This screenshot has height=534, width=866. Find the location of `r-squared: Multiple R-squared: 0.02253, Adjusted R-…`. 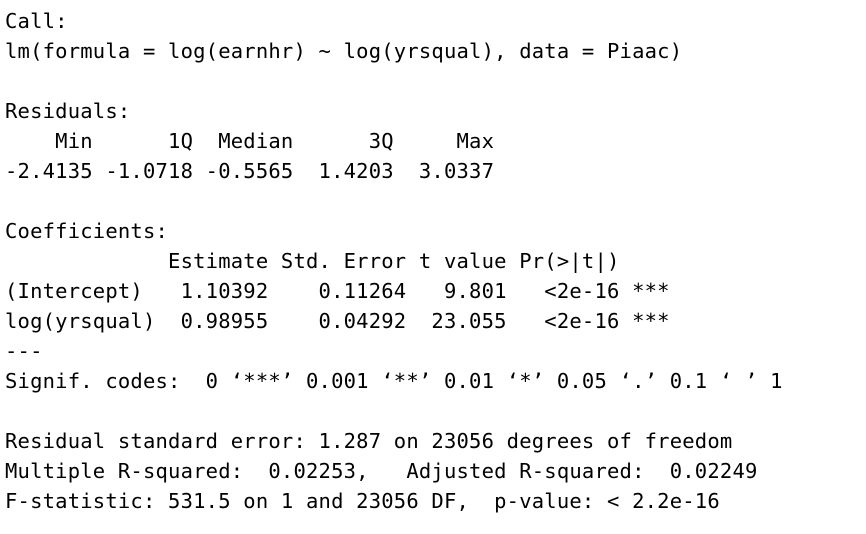

r-squared: Multiple R-squared: 0.02253, Adjusted R-… is located at coordinates (388, 471).